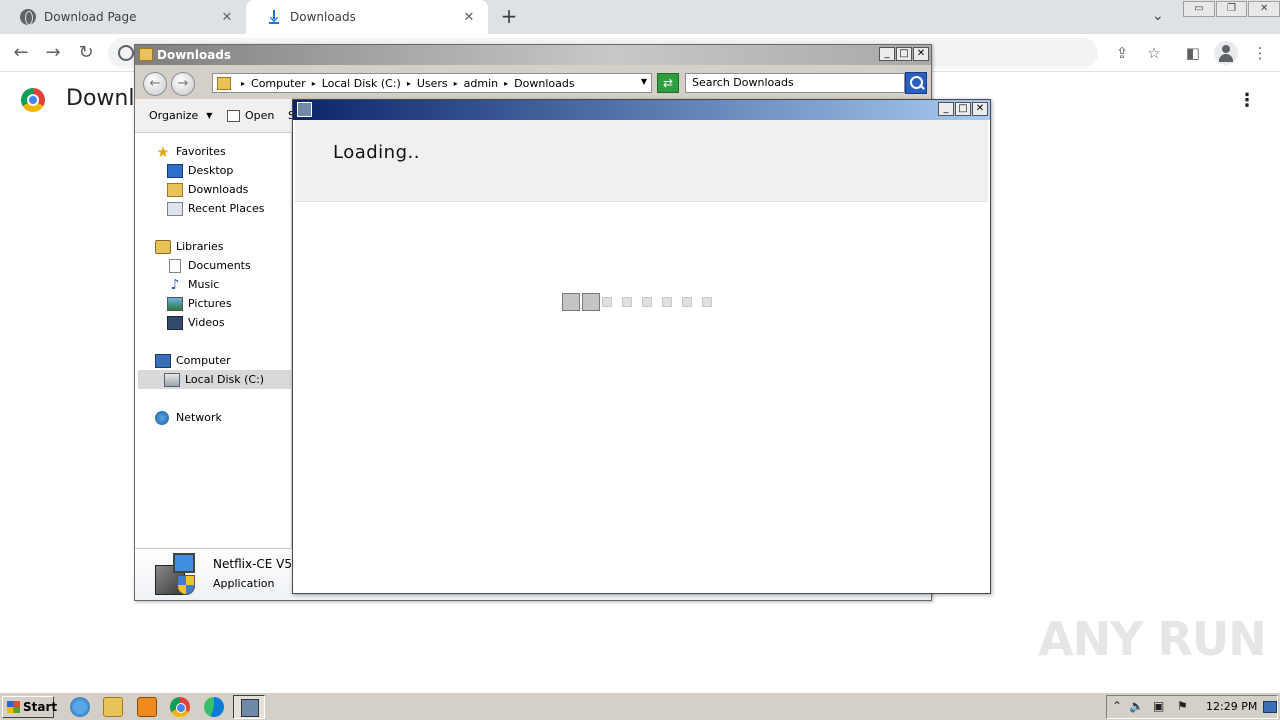 This screenshot has width=1280, height=720. I want to click on download-icon, so click(274, 17).